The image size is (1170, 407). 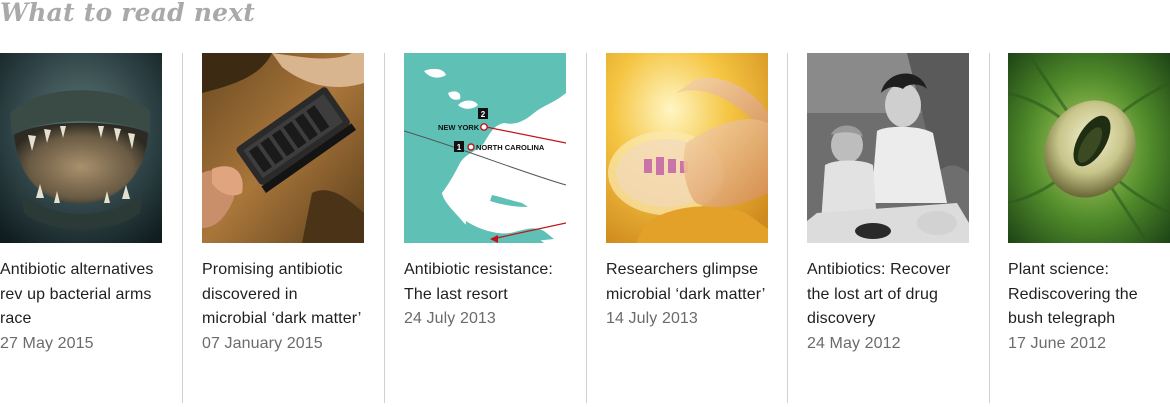 What do you see at coordinates (854, 343) in the screenshot?
I see `article-date: 24 May 2012` at bounding box center [854, 343].